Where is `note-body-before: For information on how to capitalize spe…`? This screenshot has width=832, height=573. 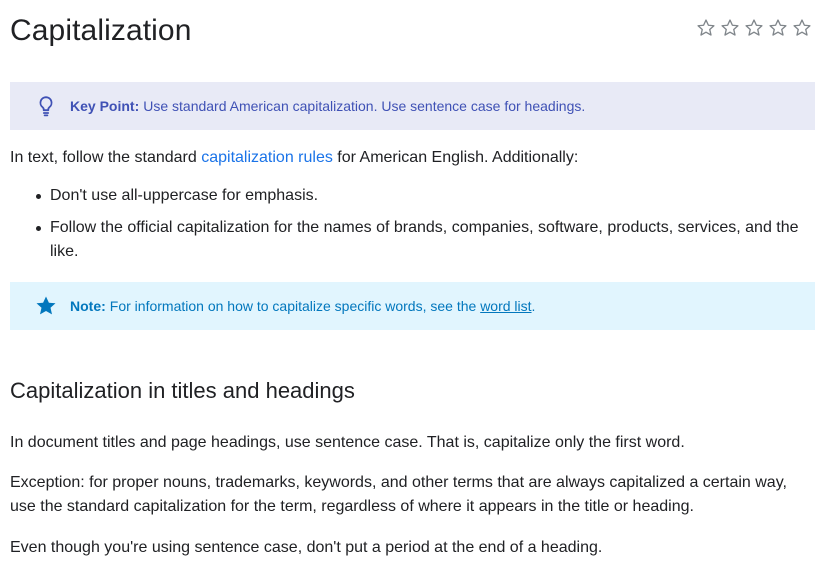
note-body-before: For information on how to capitalize spe… is located at coordinates (295, 306).